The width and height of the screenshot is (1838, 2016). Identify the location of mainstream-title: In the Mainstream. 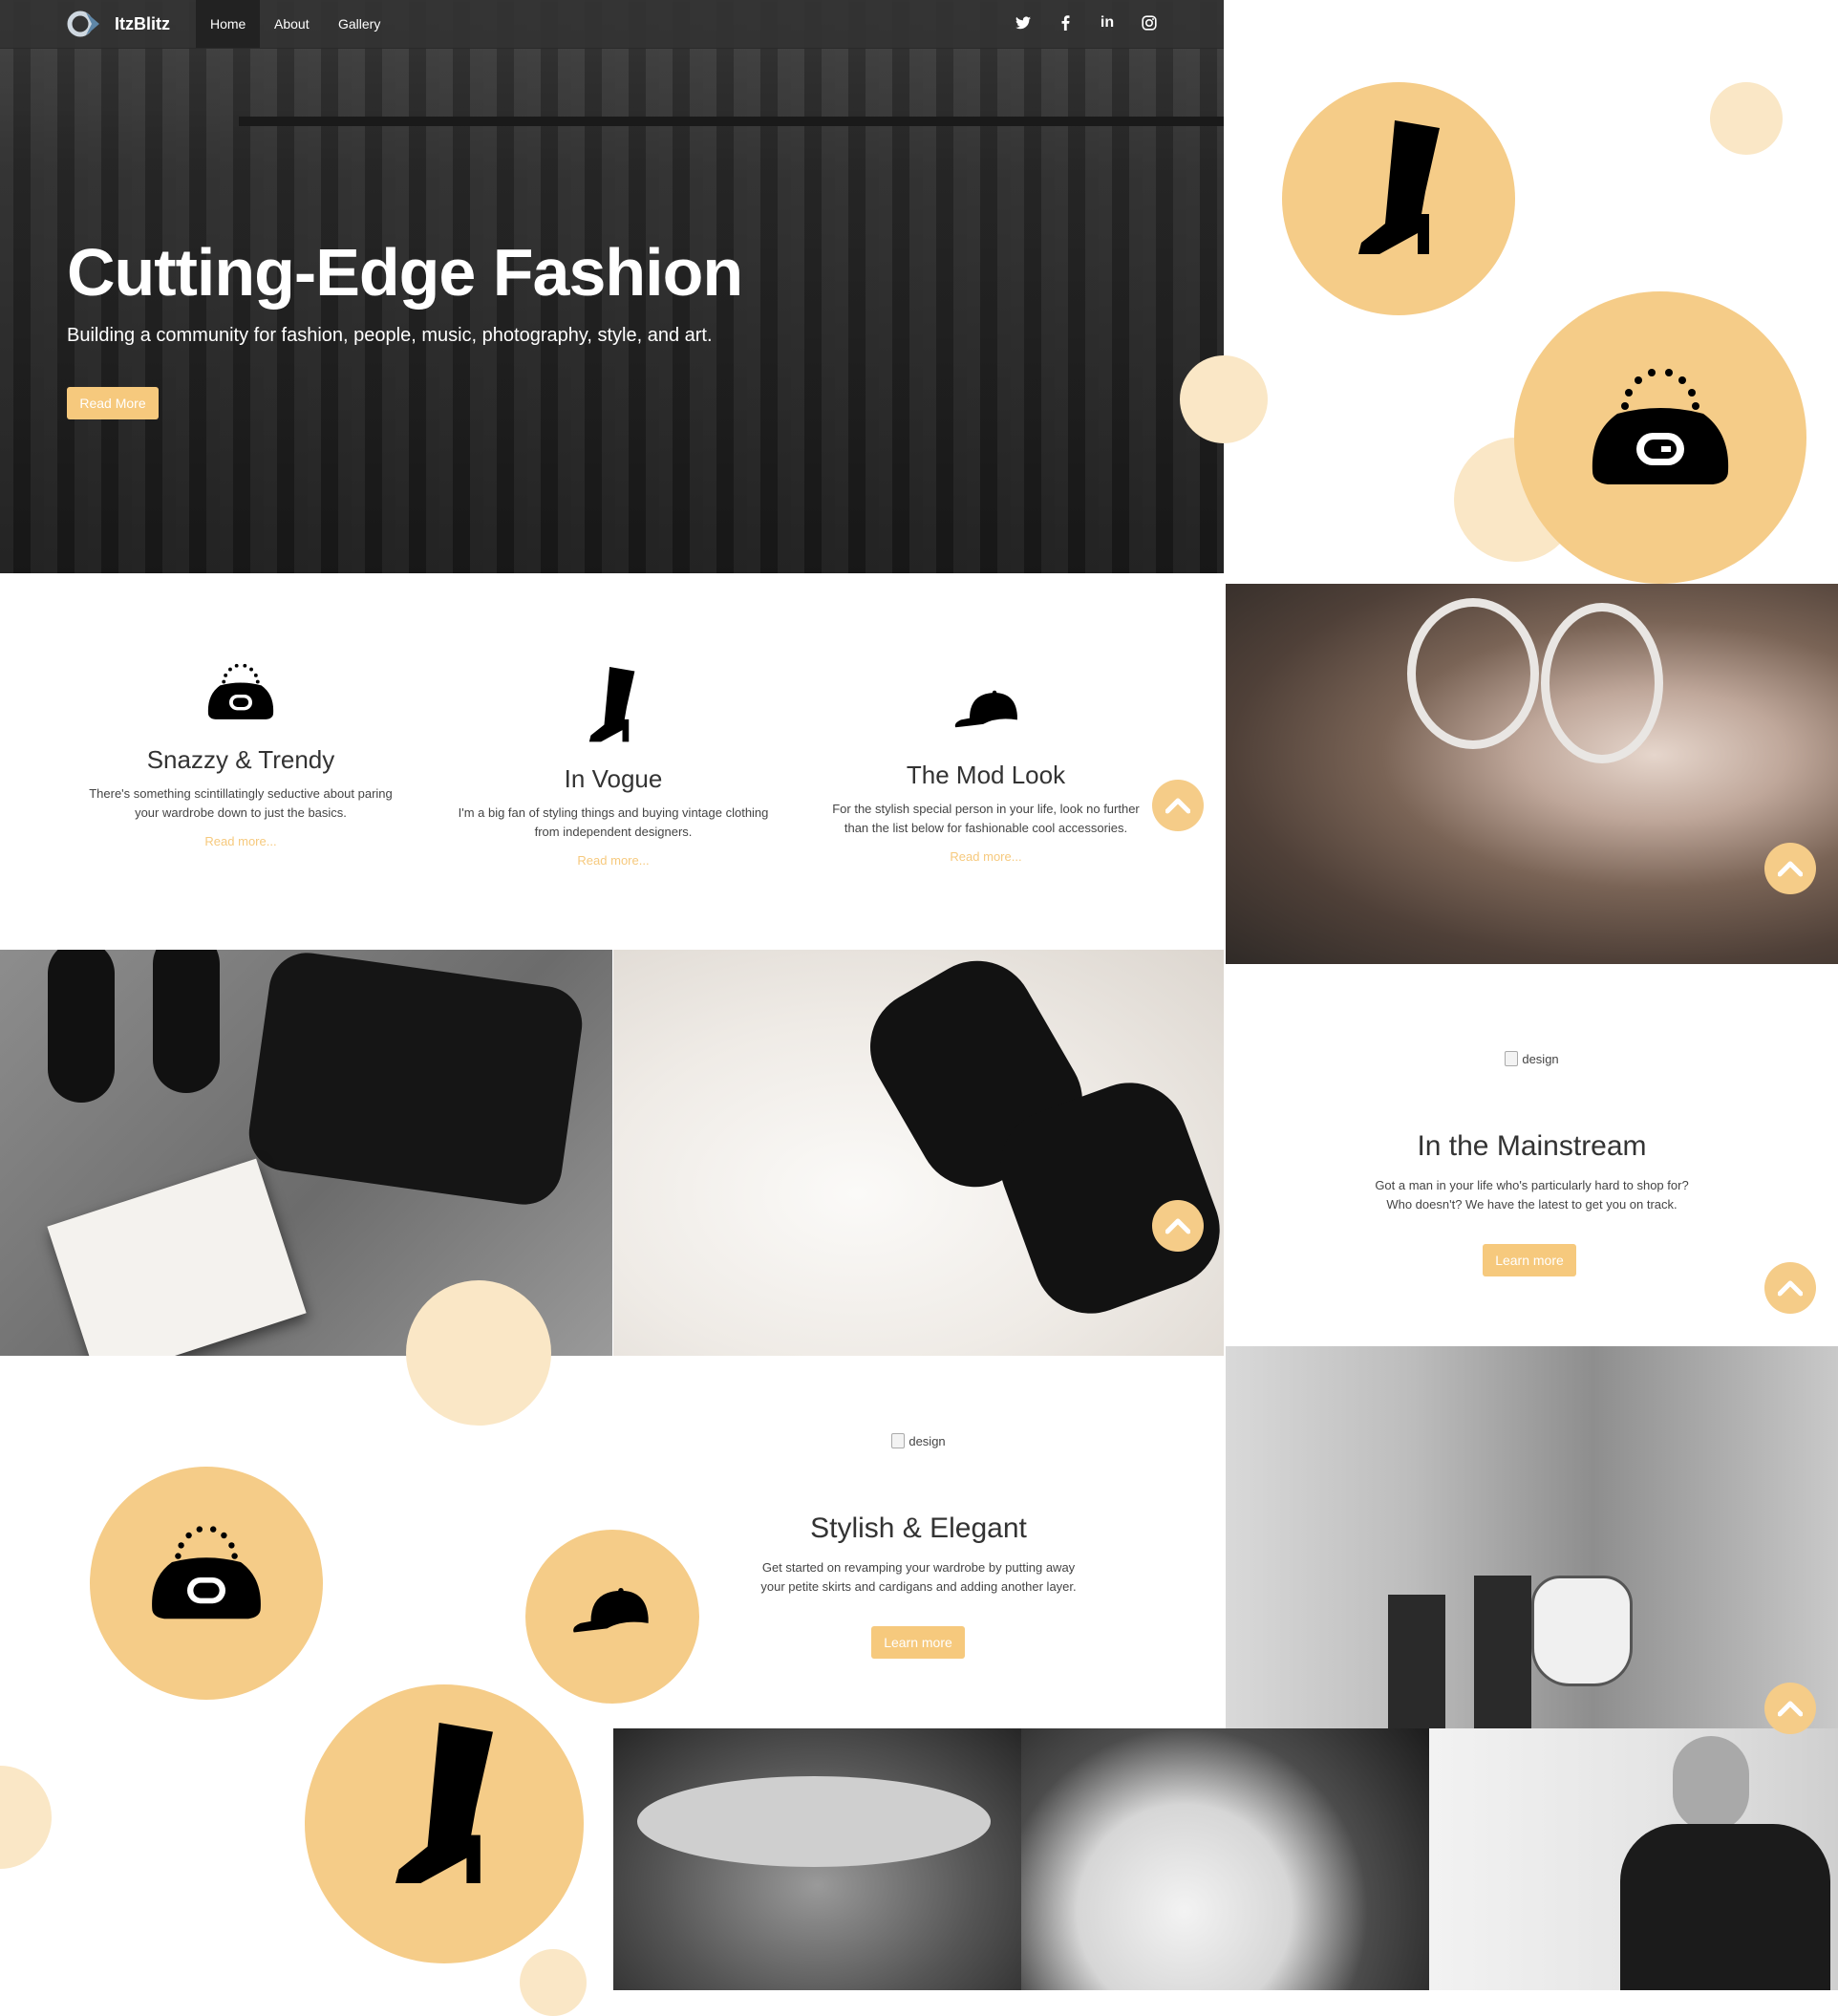
(1532, 1146).